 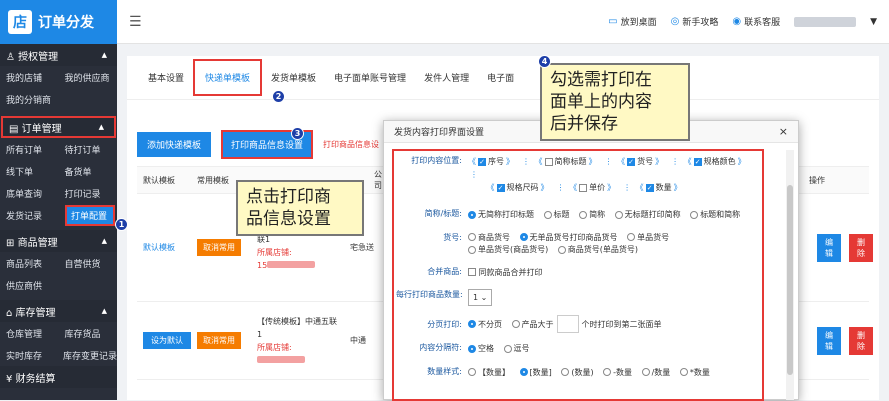 I want to click on step-badge-1: 1, so click(x=121, y=224).